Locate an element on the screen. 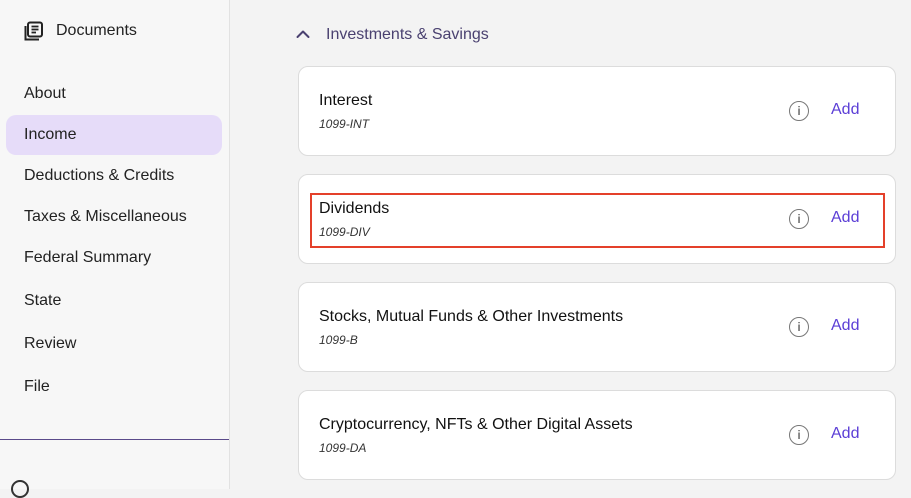  card-form-code: 1099-DIV is located at coordinates (344, 232).